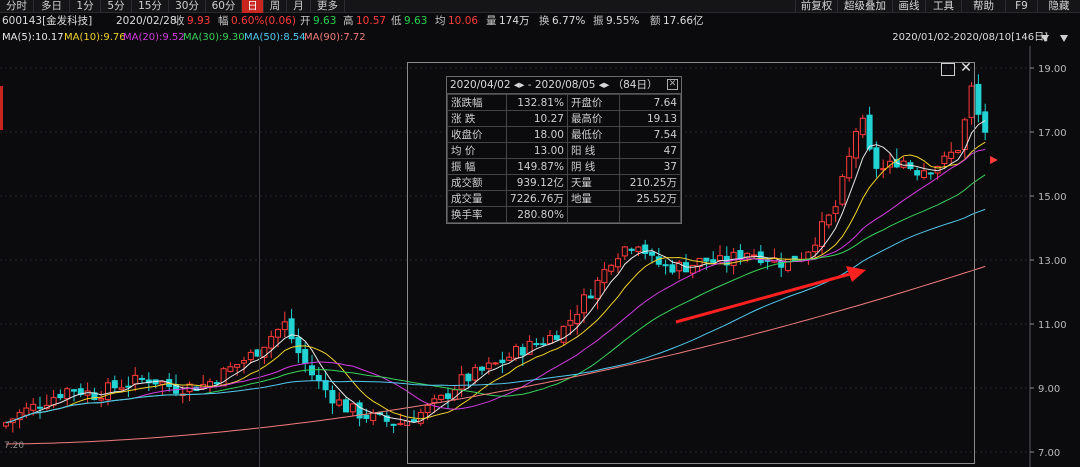  Describe the element at coordinates (253, 6) in the screenshot. I see `timeframe-tab-7: 日` at that location.